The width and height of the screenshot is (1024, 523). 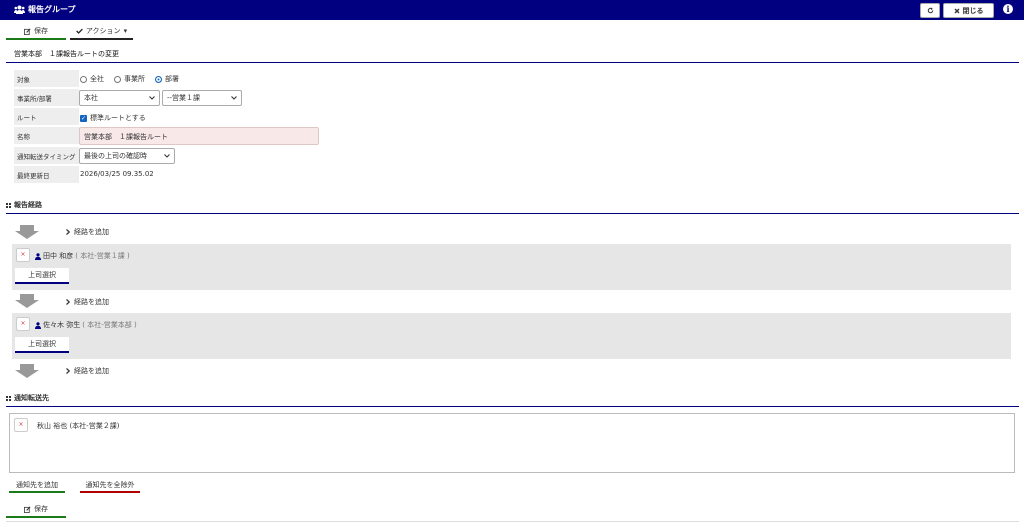 What do you see at coordinates (115, 156) in the screenshot?
I see `timing-select-value: 最後の上司の確認時` at bounding box center [115, 156].